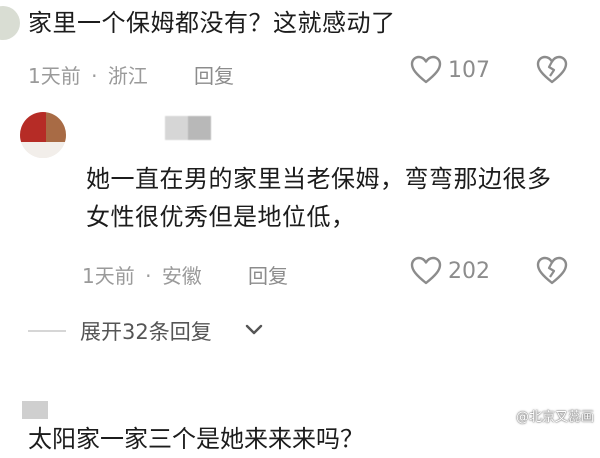 Image resolution: width=600 pixels, height=458 pixels. What do you see at coordinates (319, 198) in the screenshot?
I see `comment-text: 她一直在男的家里当老保姆，弯弯那边很多女性很优秀但是地位低，` at bounding box center [319, 198].